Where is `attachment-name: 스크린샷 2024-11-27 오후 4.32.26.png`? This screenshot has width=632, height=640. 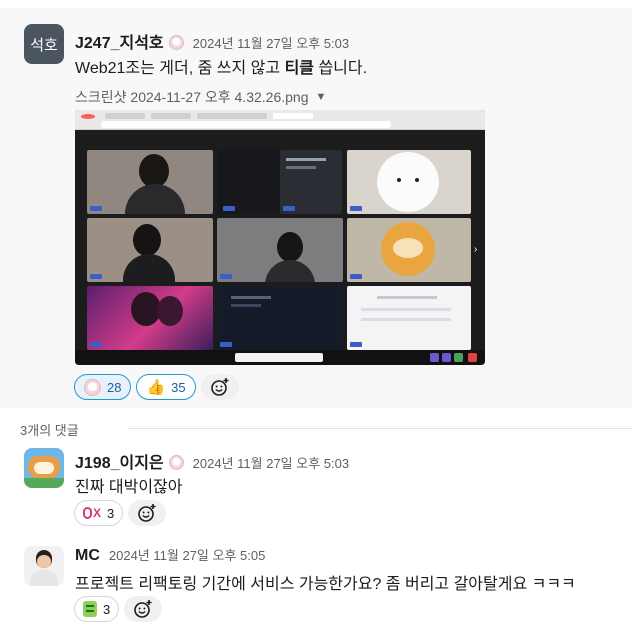 attachment-name: 스크린샷 2024-11-27 오후 4.32.26.png is located at coordinates (191, 97).